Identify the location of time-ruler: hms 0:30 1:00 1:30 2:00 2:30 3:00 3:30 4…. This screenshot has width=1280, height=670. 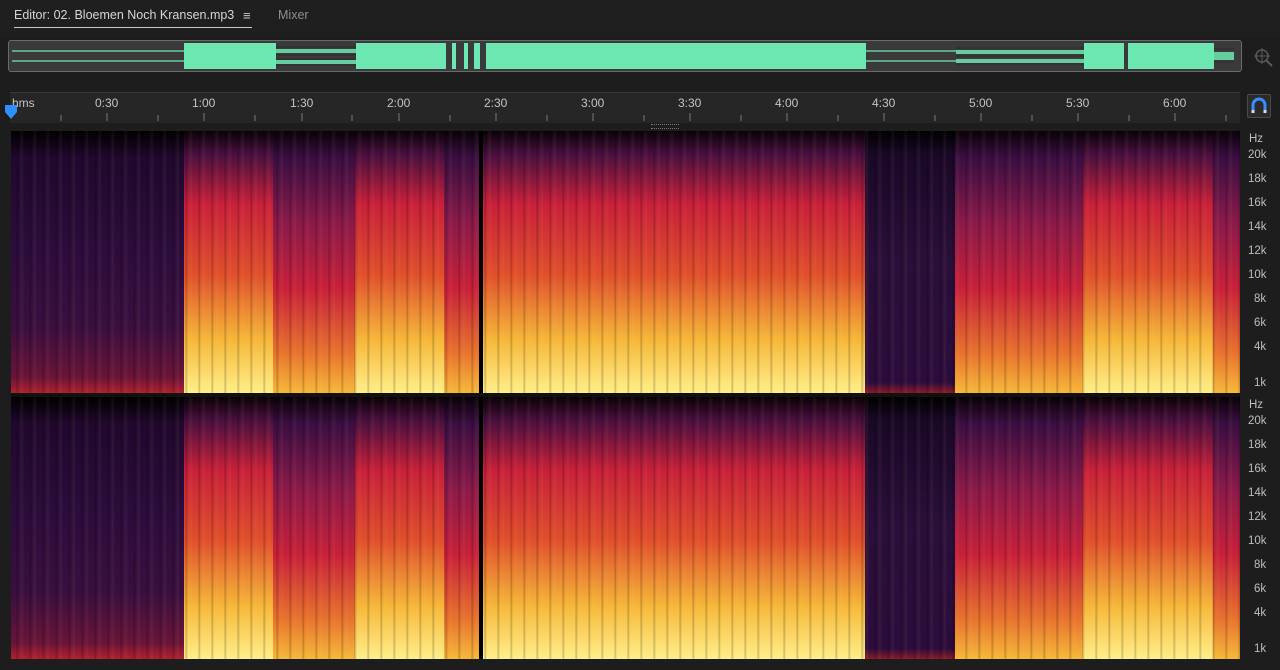
(625, 107).